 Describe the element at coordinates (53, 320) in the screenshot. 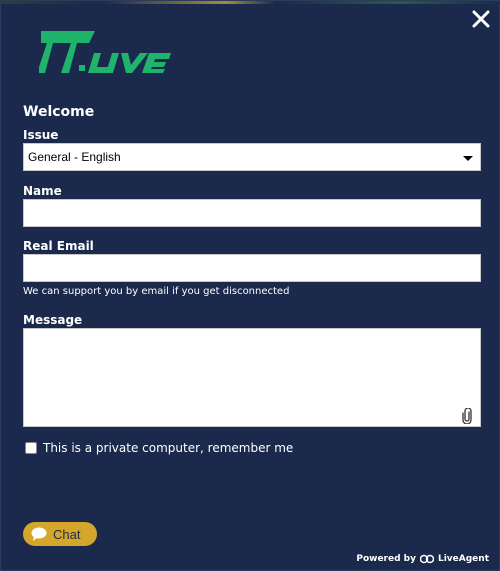

I see `message-label: Message` at that location.